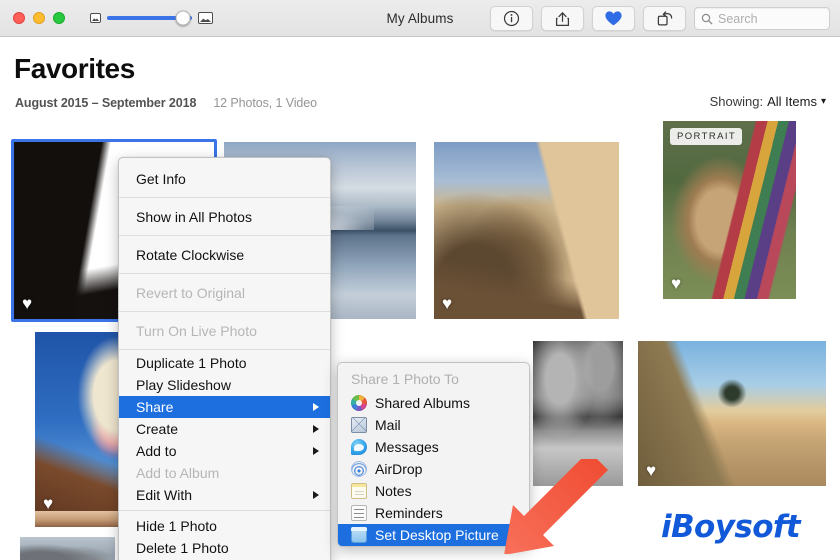 The width and height of the screenshot is (840, 560). Describe the element at coordinates (224, 526) in the screenshot. I see `menu-item-hide-1-photo: Hide 1 Photo` at that location.